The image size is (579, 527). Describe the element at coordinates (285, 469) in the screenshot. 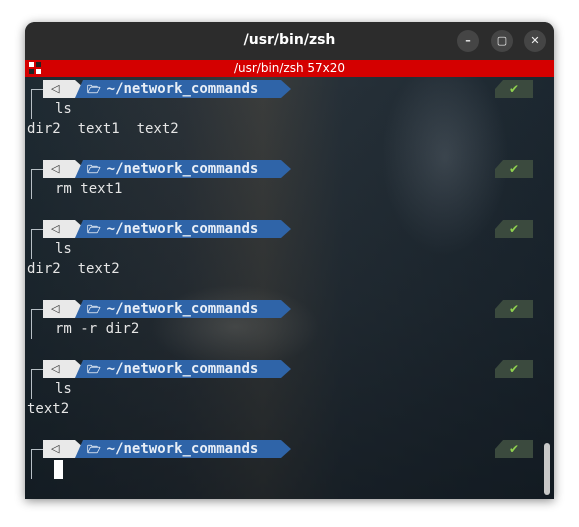

I see `command-line` at that location.